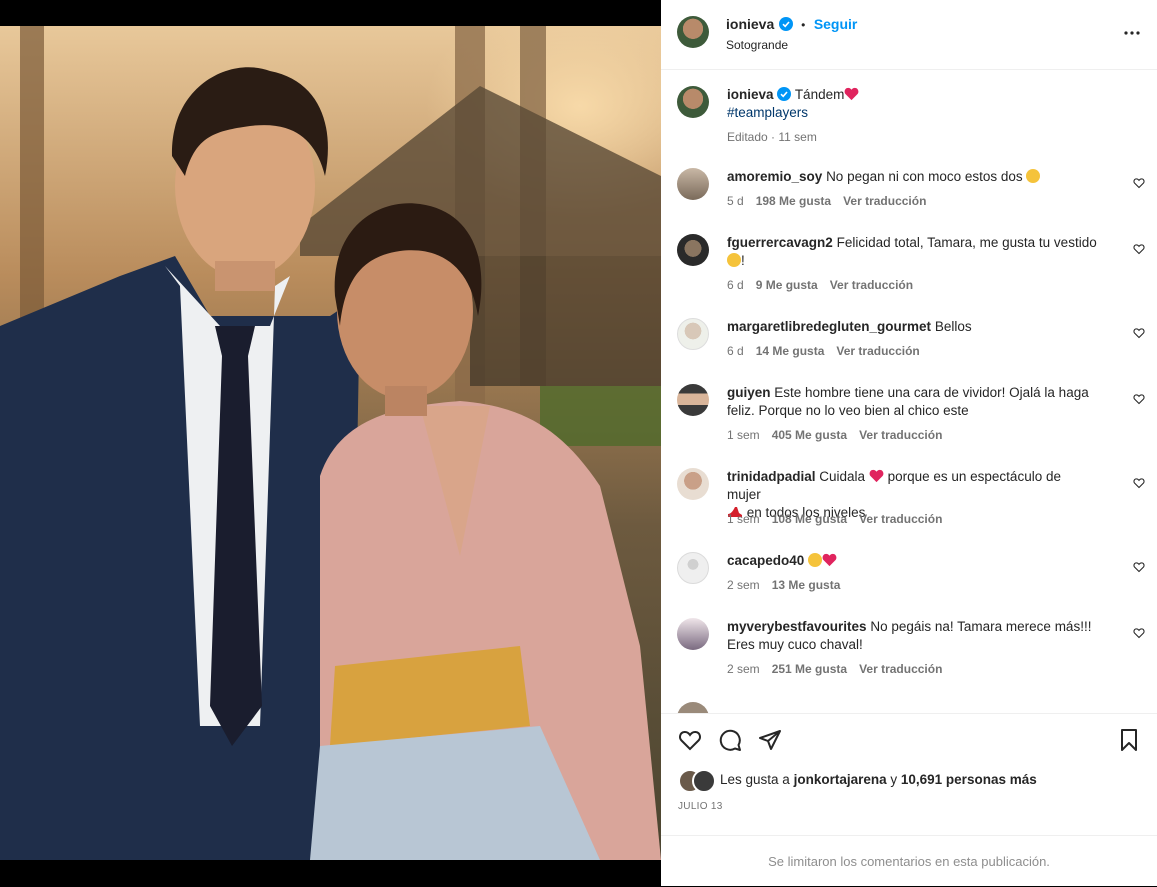  What do you see at coordinates (693, 32) in the screenshot?
I see `author-avatar` at bounding box center [693, 32].